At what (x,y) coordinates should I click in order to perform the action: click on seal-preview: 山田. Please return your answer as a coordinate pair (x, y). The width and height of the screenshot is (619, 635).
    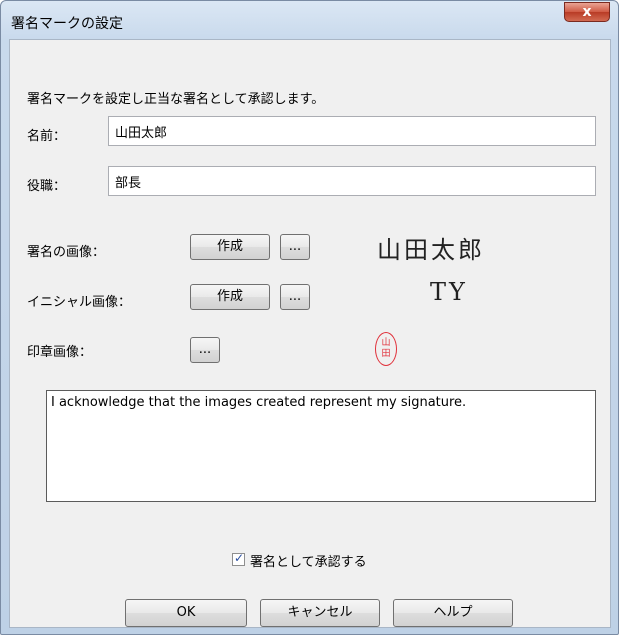
    Looking at the image, I should click on (386, 349).